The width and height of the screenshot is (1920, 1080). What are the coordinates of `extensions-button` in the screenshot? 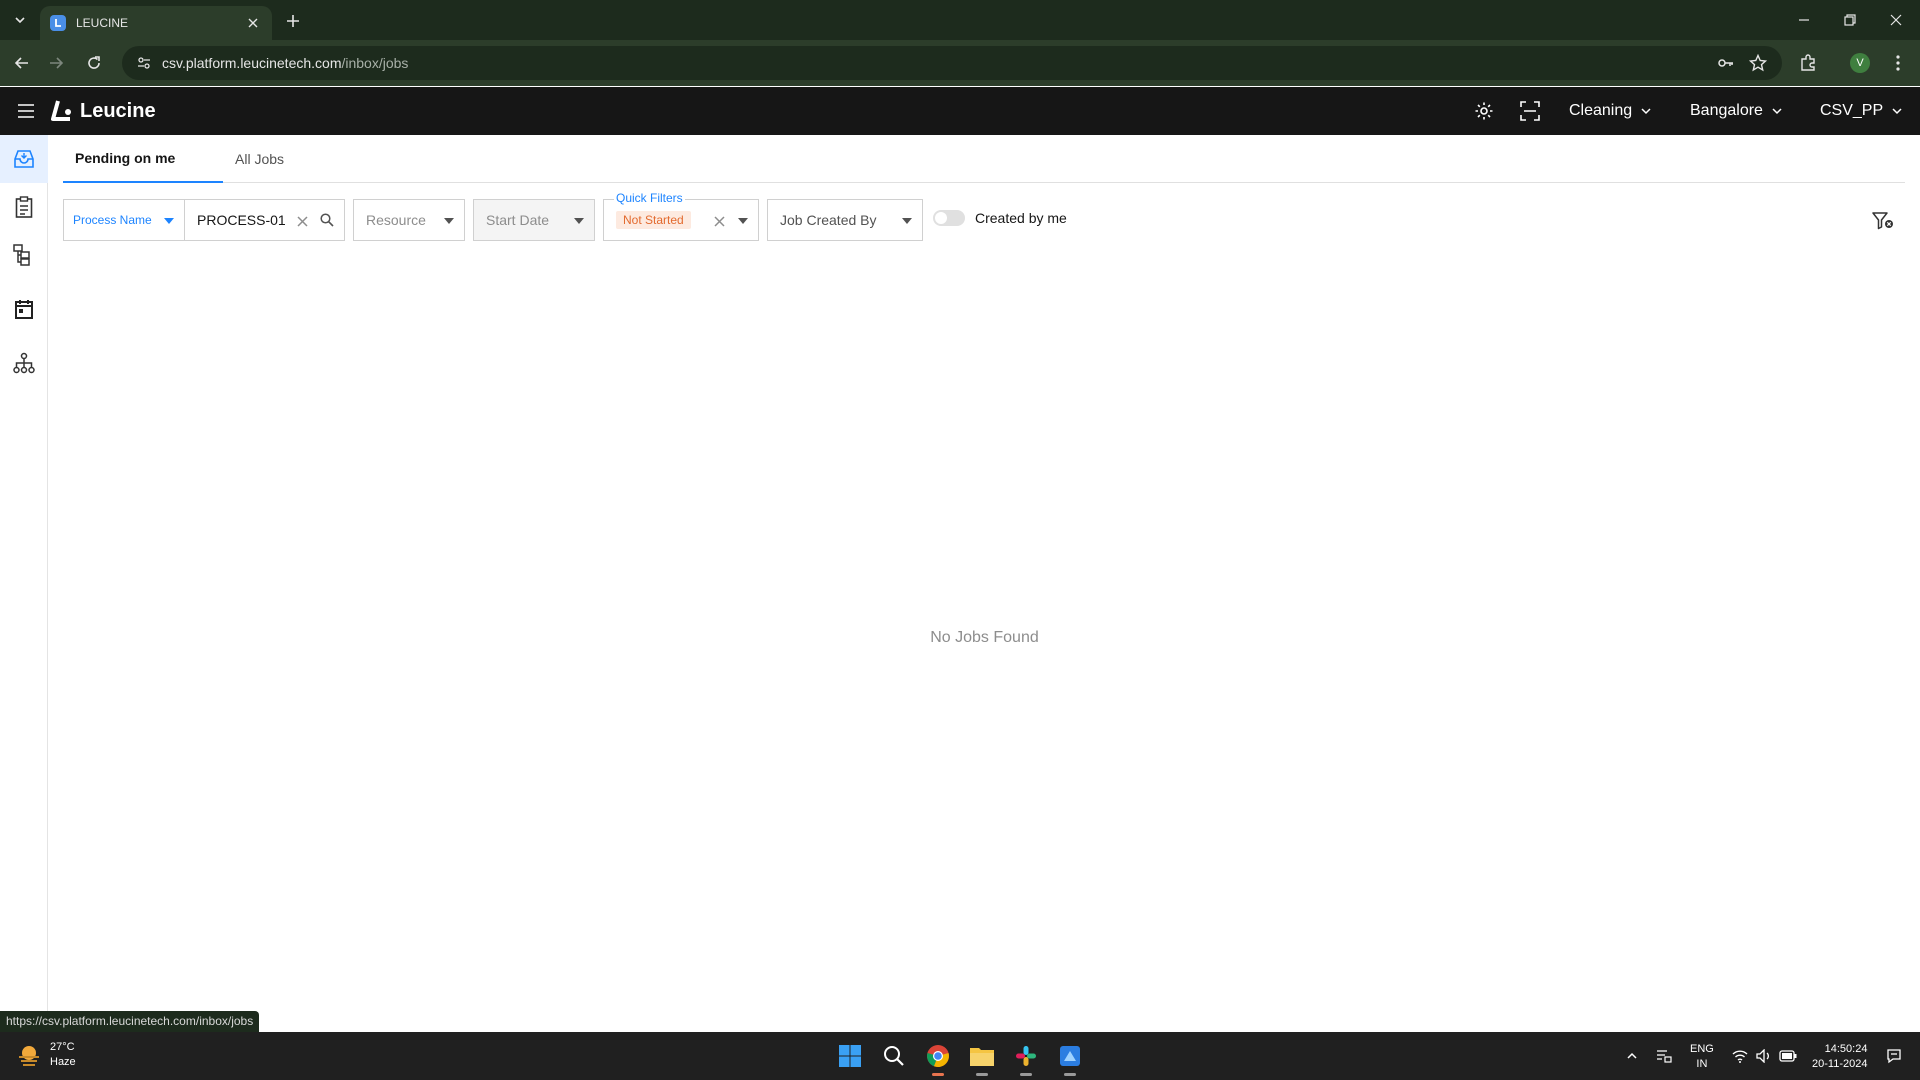 It's located at (1808, 63).